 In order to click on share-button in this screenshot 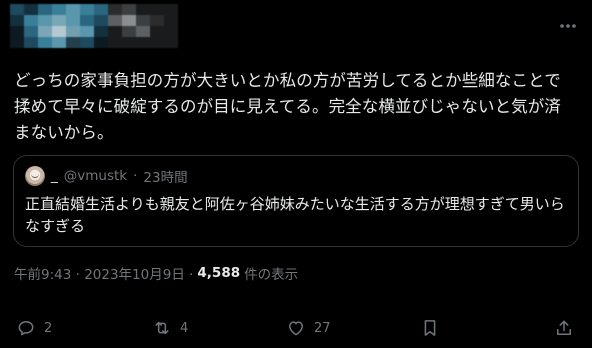, I will do `click(564, 328)`.